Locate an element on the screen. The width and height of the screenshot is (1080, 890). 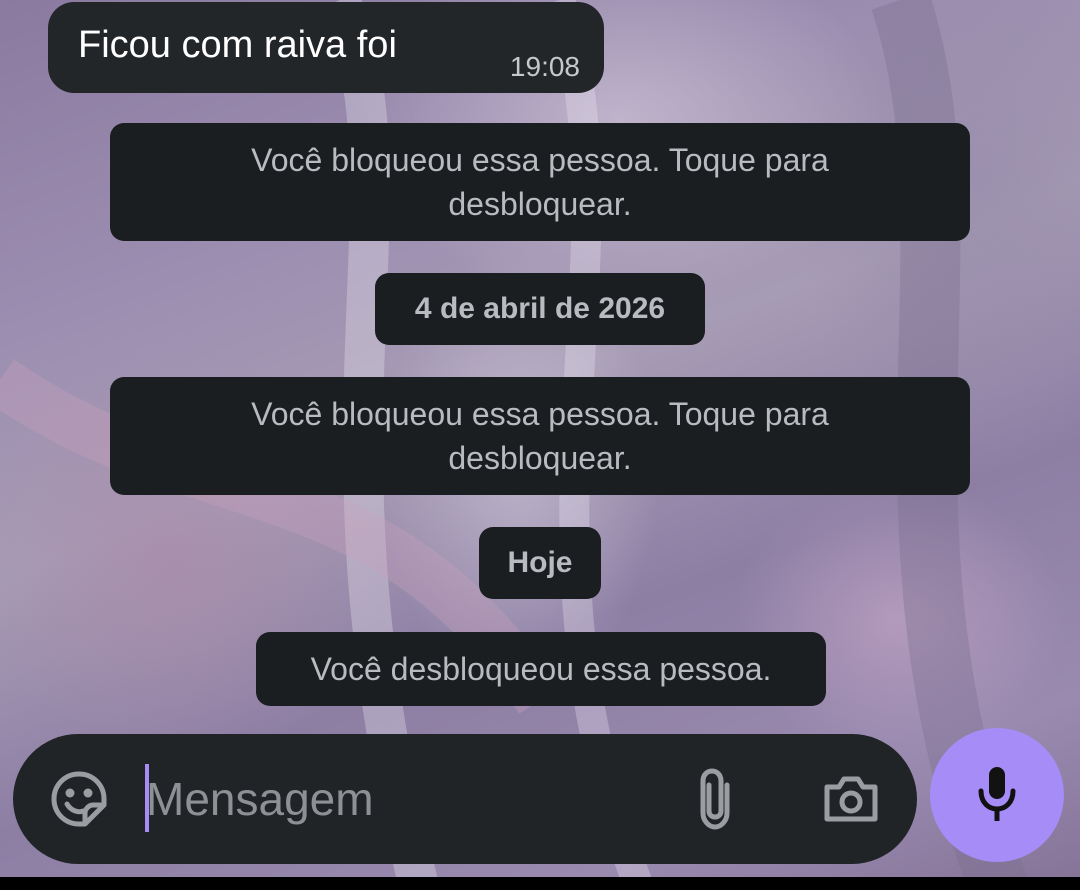
microphone-button is located at coordinates (997, 795).